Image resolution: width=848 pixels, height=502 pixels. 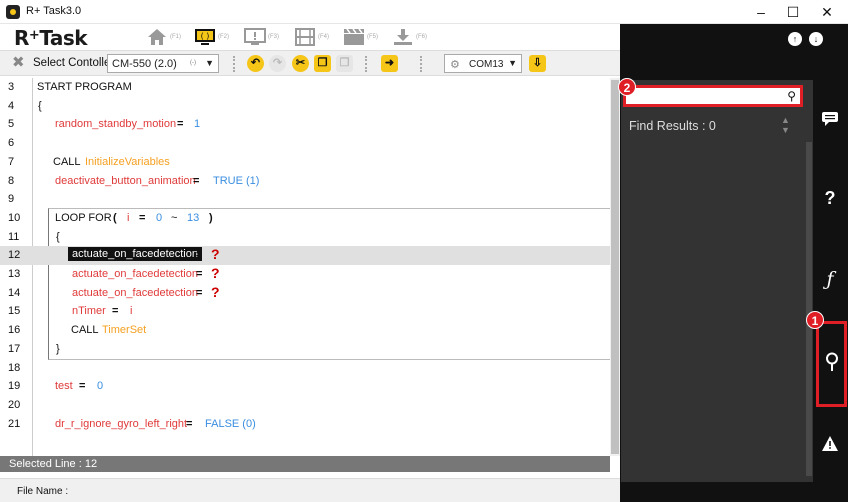 What do you see at coordinates (230, 423) in the screenshot?
I see `value-token: FALSE (0)` at bounding box center [230, 423].